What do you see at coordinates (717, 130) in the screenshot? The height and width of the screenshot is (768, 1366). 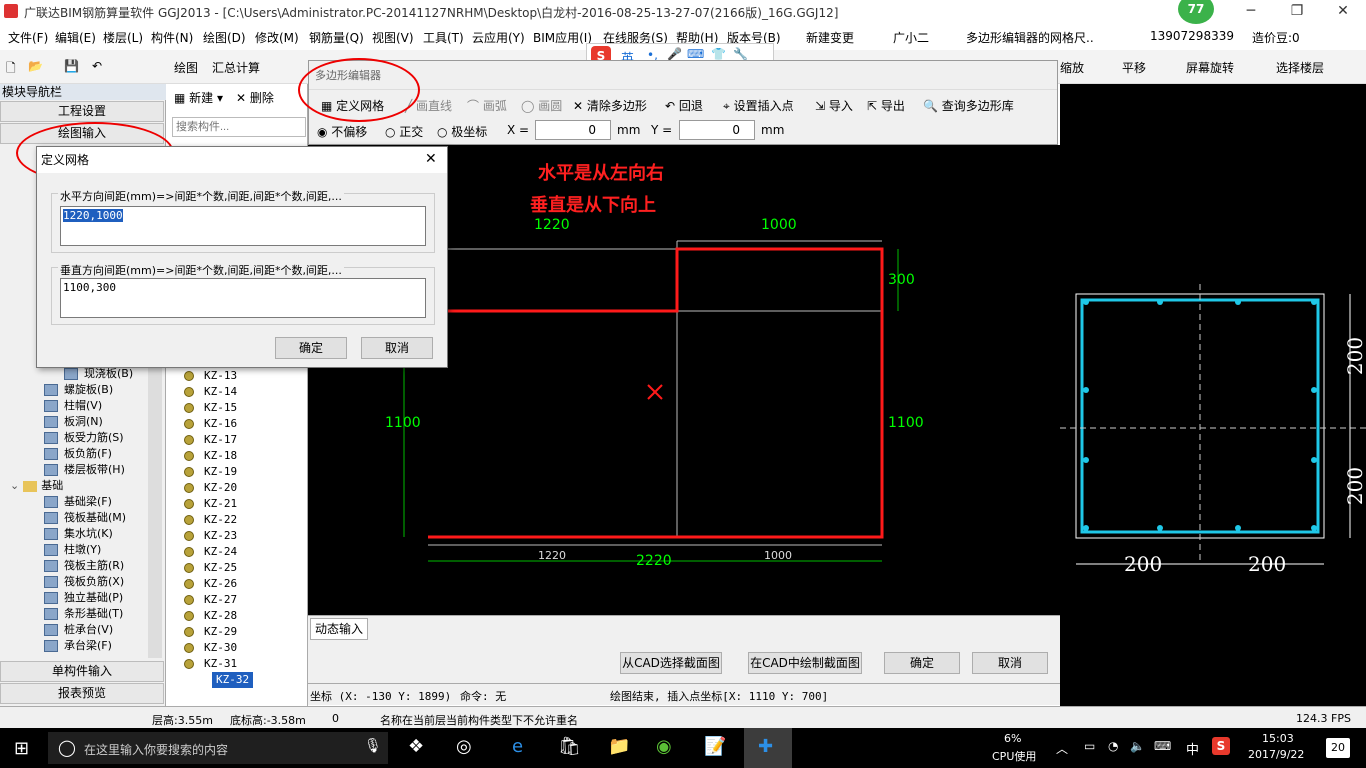 I see `y-input: 0` at bounding box center [717, 130].